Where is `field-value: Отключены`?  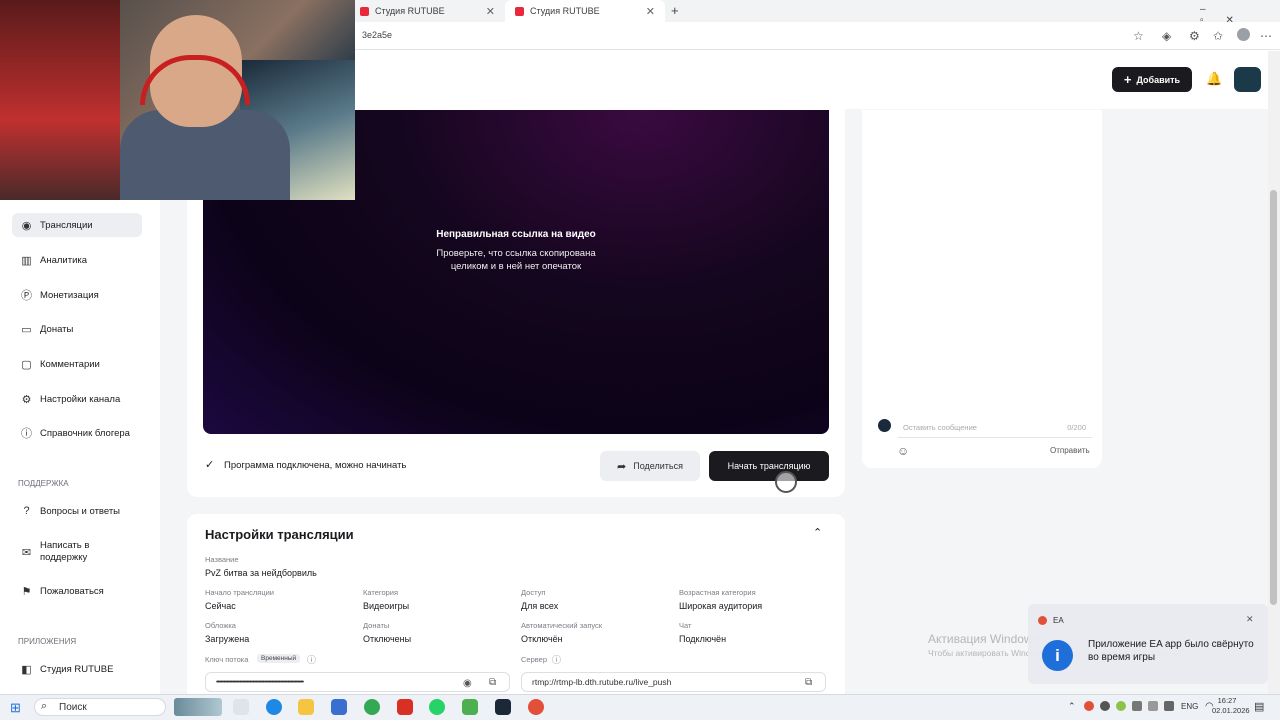 field-value: Отключены is located at coordinates (387, 639).